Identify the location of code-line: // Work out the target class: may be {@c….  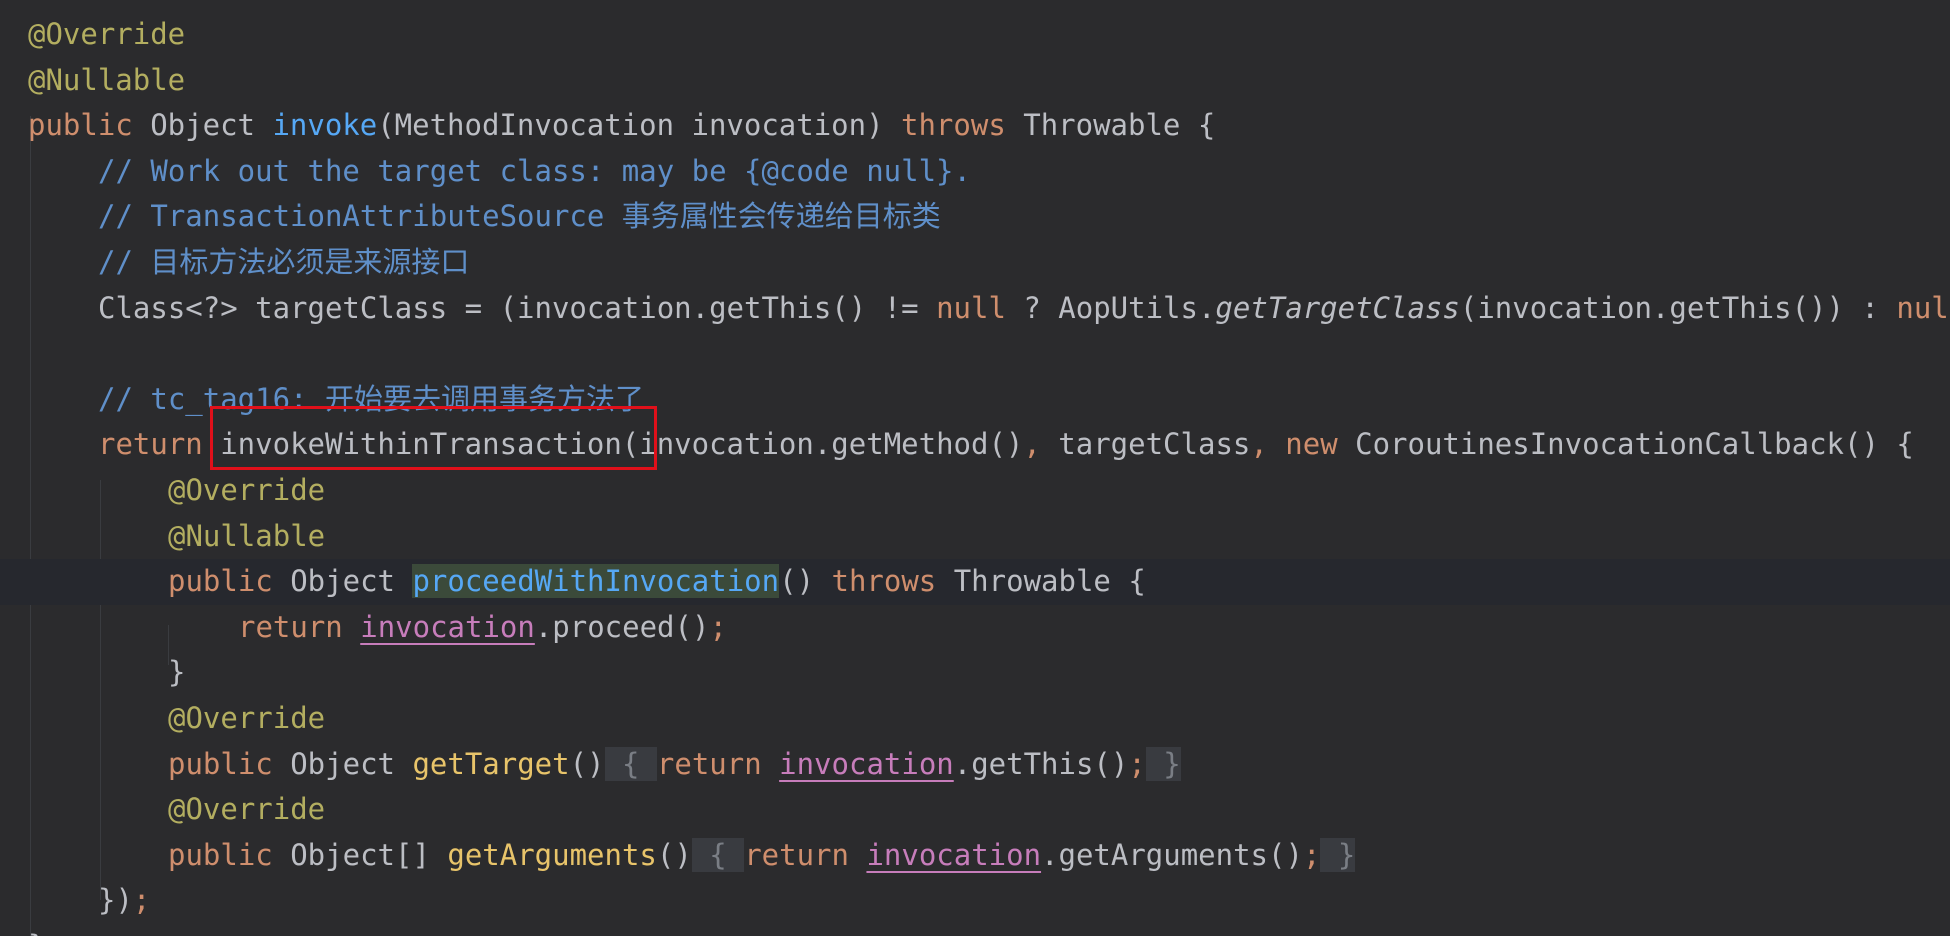
(975, 172).